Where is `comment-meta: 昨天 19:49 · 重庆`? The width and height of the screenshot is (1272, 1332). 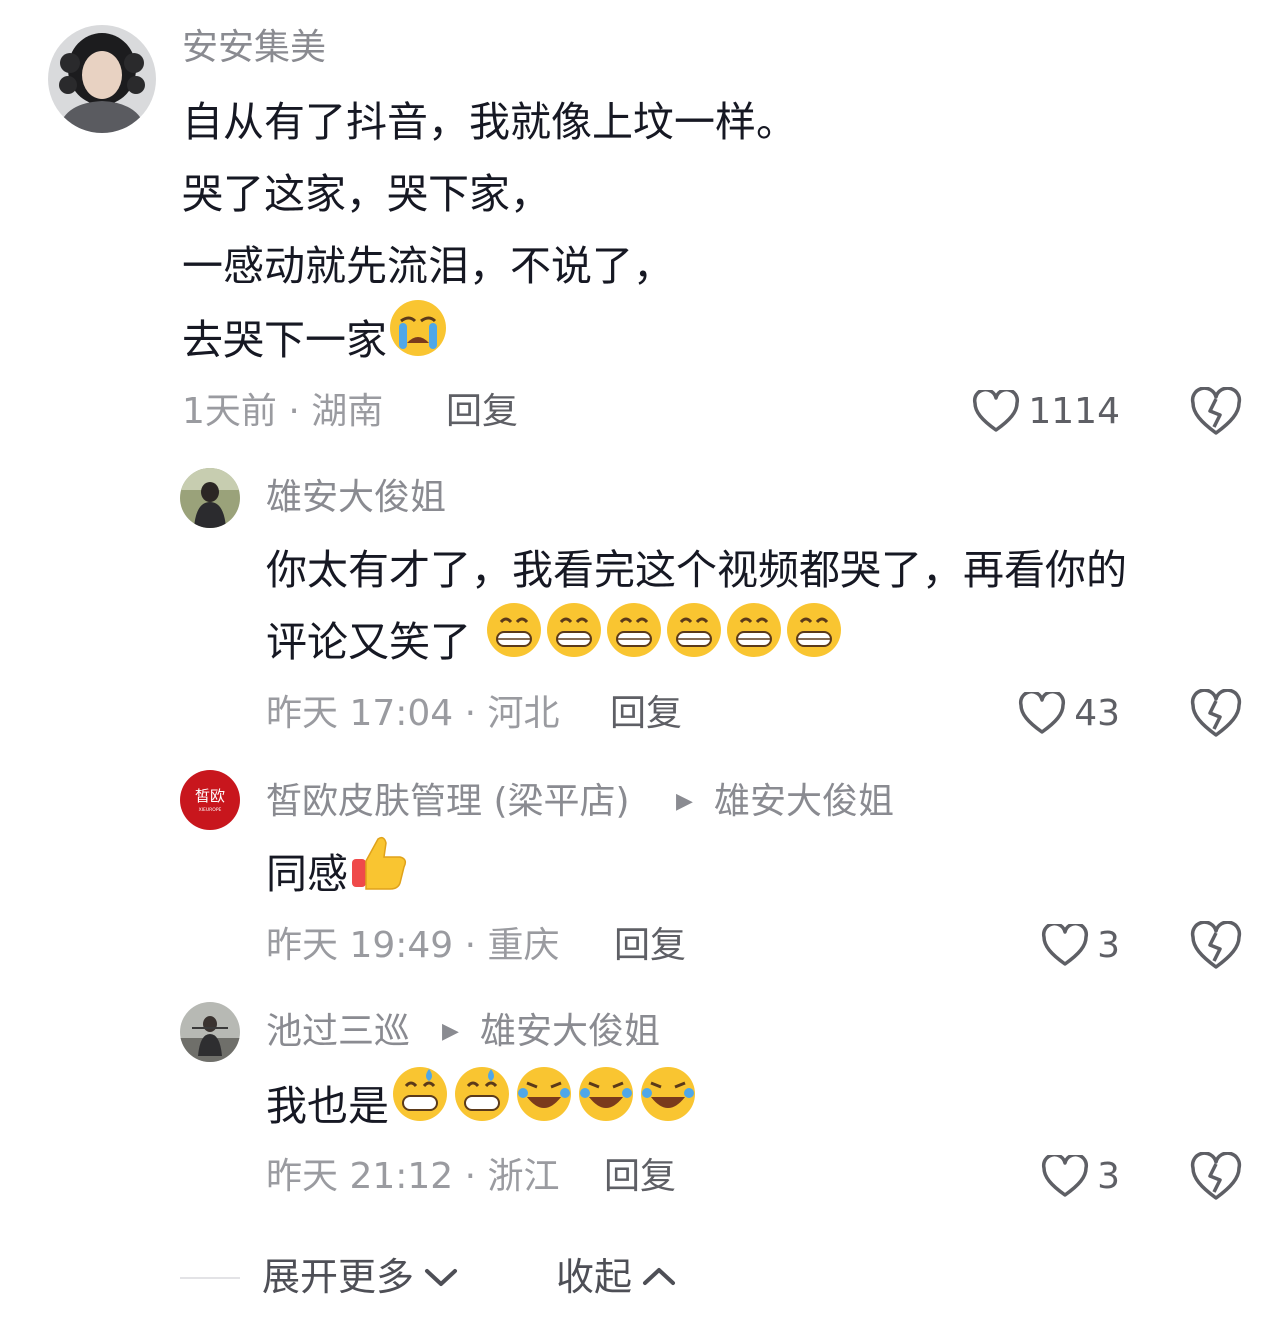
comment-meta: 昨天 19:49 · 重庆 is located at coordinates (413, 945).